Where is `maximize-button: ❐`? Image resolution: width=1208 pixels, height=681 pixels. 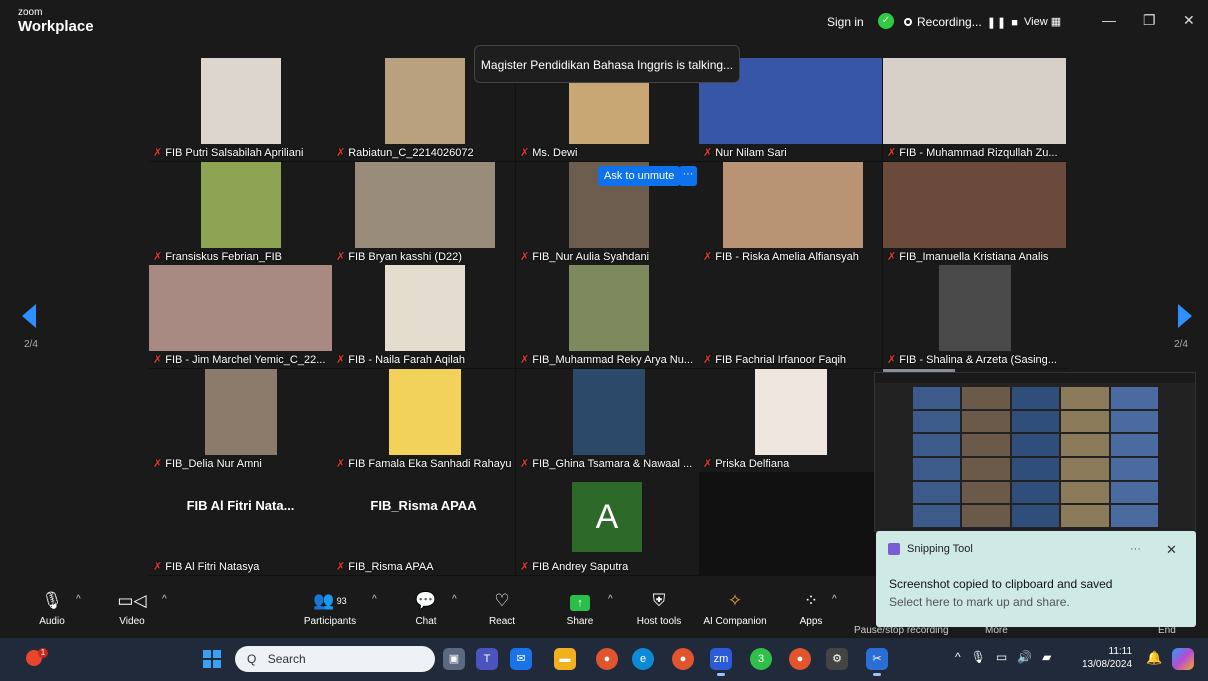 maximize-button: ❐ is located at coordinates (1149, 20).